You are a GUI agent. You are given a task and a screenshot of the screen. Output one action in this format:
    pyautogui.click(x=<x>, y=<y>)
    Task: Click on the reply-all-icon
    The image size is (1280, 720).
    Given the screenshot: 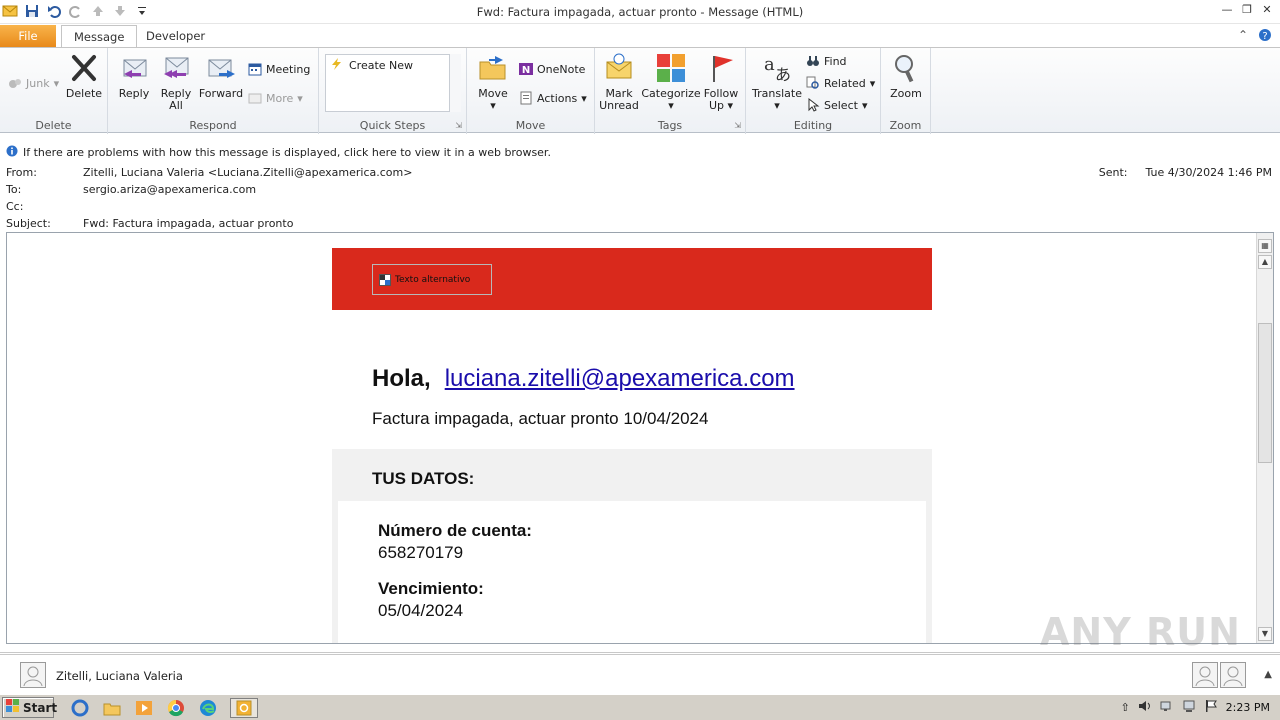 What is the action you would take?
    pyautogui.click(x=176, y=68)
    